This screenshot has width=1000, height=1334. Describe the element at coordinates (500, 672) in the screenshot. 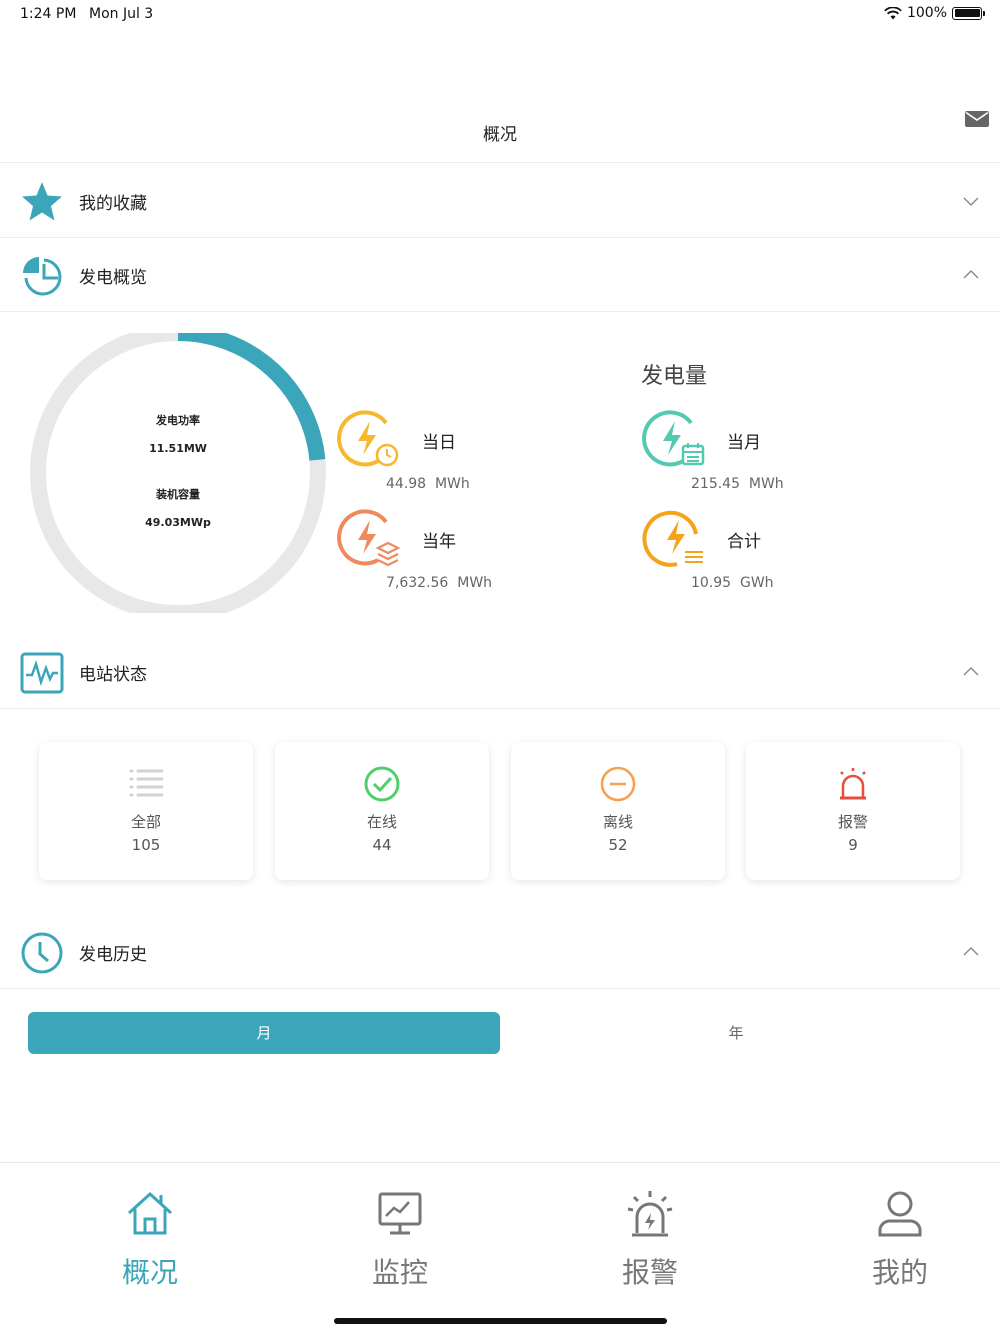

I see `section-station-status: 电站状态` at that location.